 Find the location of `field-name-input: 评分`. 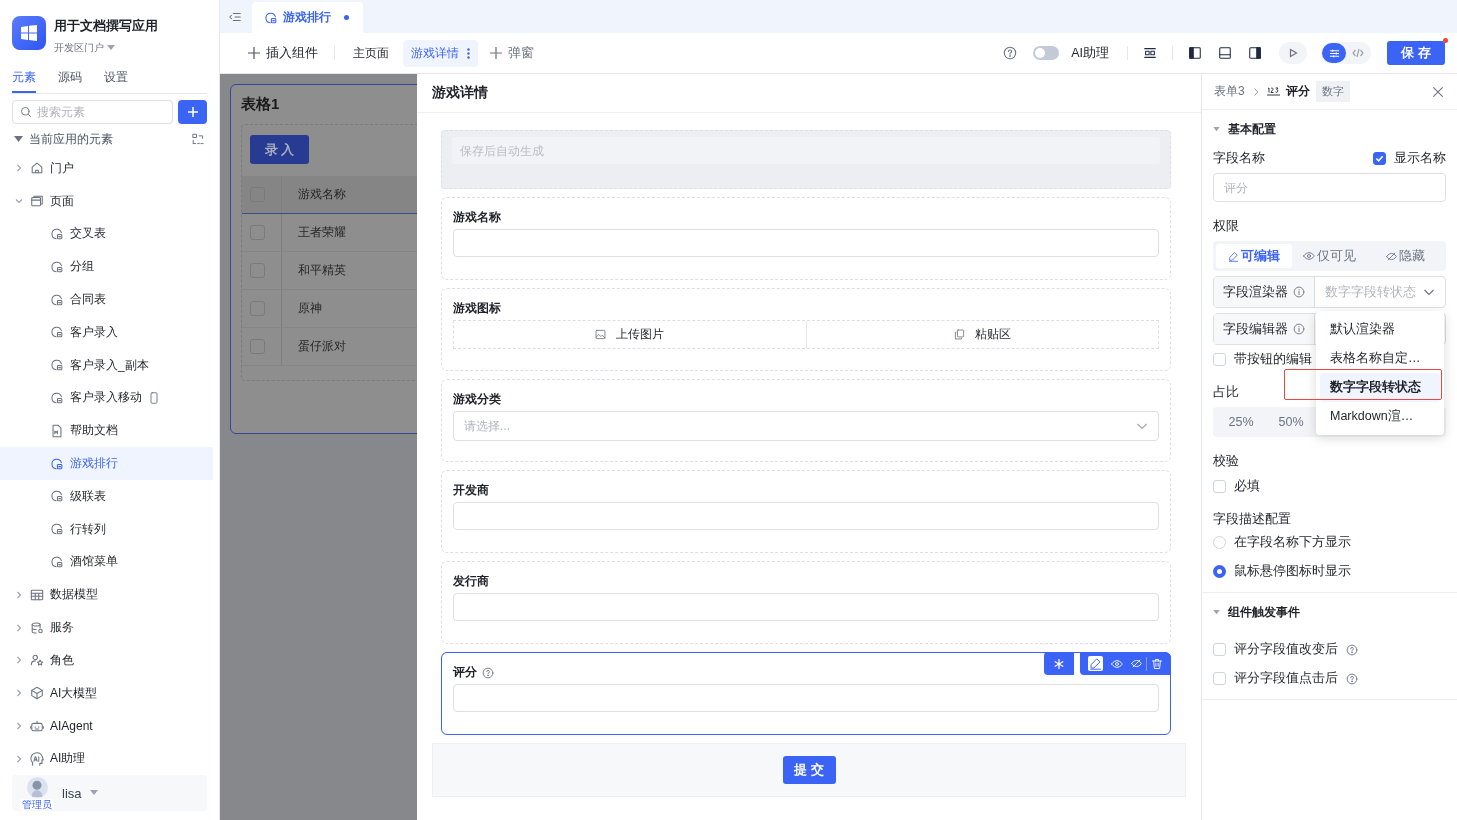

field-name-input: 评分 is located at coordinates (1329, 187).